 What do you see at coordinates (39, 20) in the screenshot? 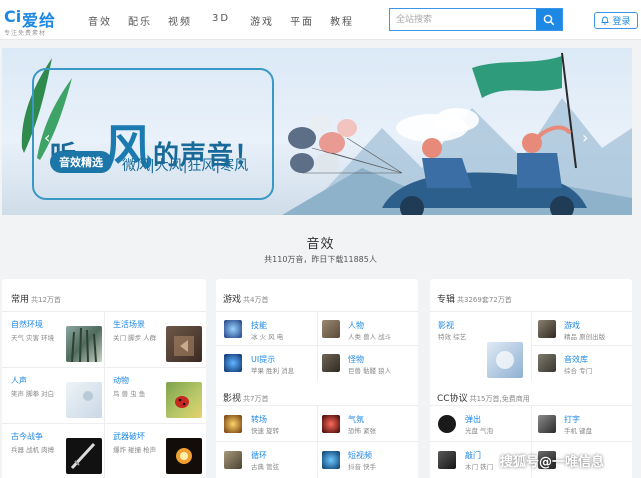
I see `site-logo: Ci 爱给 专注免费素材` at bounding box center [39, 20].